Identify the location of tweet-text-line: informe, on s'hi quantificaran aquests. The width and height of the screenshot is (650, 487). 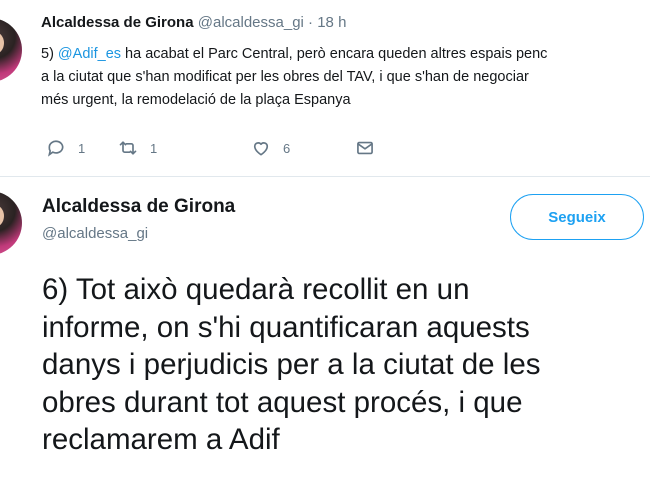
(286, 327).